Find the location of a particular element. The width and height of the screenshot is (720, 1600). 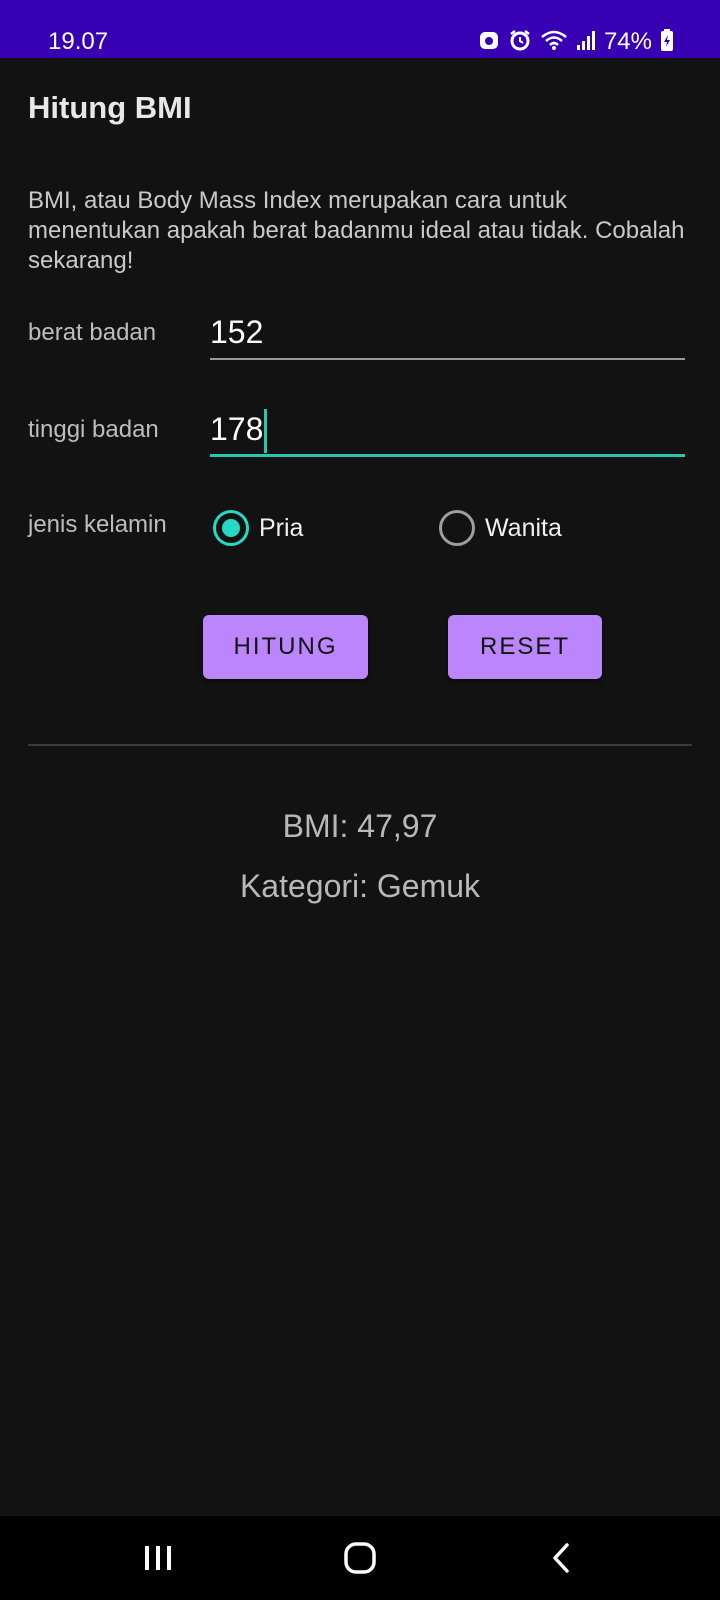

bmi-category: Kategori: Gemuk is located at coordinates (360, 886).